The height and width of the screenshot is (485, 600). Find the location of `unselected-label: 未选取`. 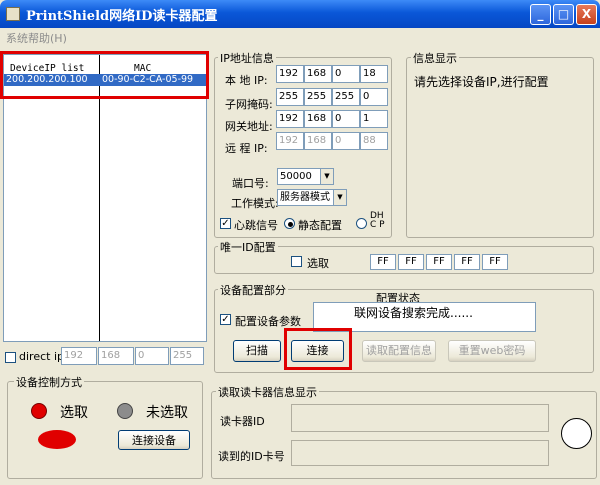

unselected-label: 未选取 is located at coordinates (167, 413).